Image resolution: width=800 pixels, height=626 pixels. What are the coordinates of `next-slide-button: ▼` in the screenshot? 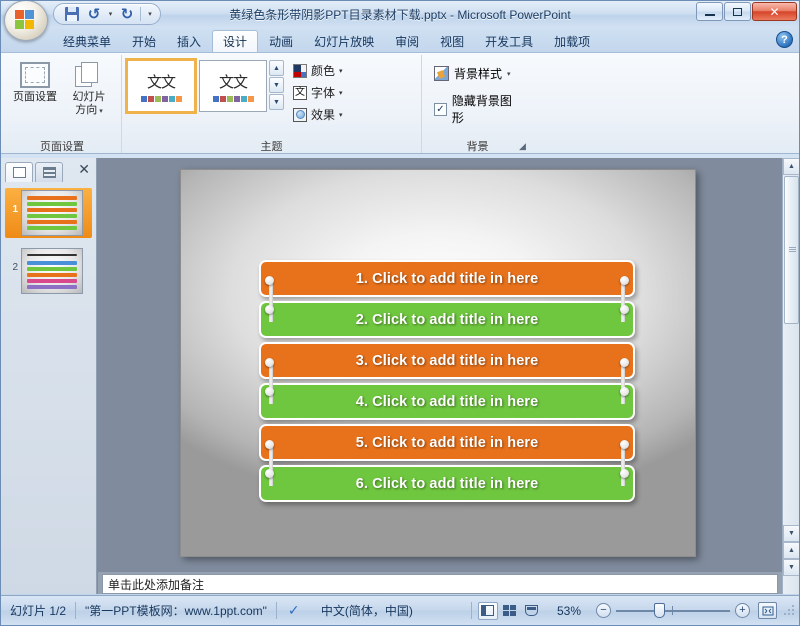 It's located at (791, 567).